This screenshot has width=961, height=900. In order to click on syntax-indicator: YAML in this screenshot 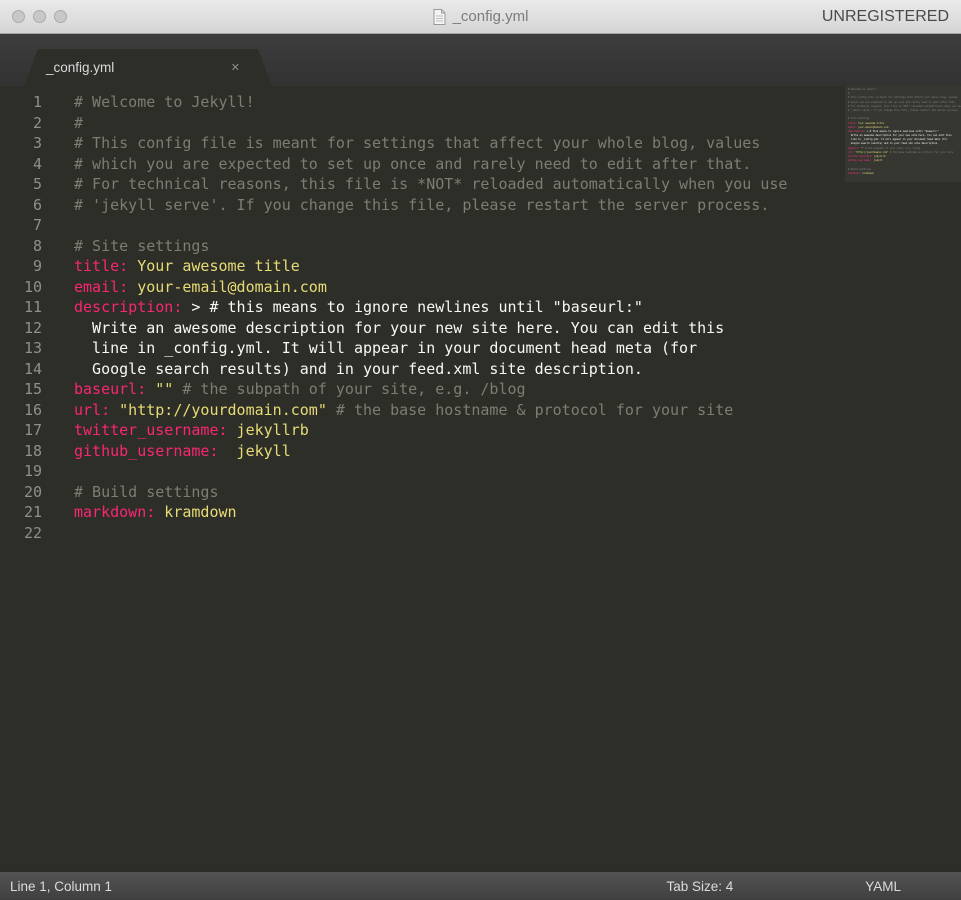, I will do `click(883, 886)`.